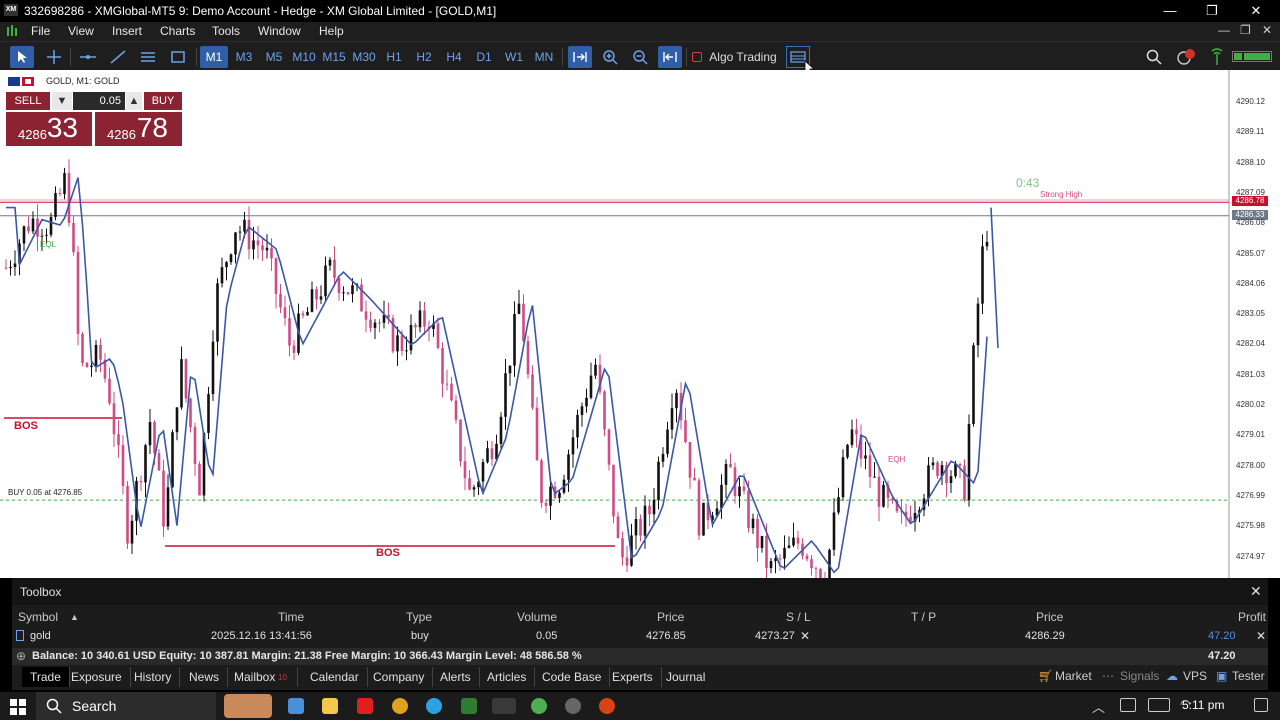  What do you see at coordinates (1267, 30) in the screenshot?
I see `mdi-close-icon: ✕` at bounding box center [1267, 30].